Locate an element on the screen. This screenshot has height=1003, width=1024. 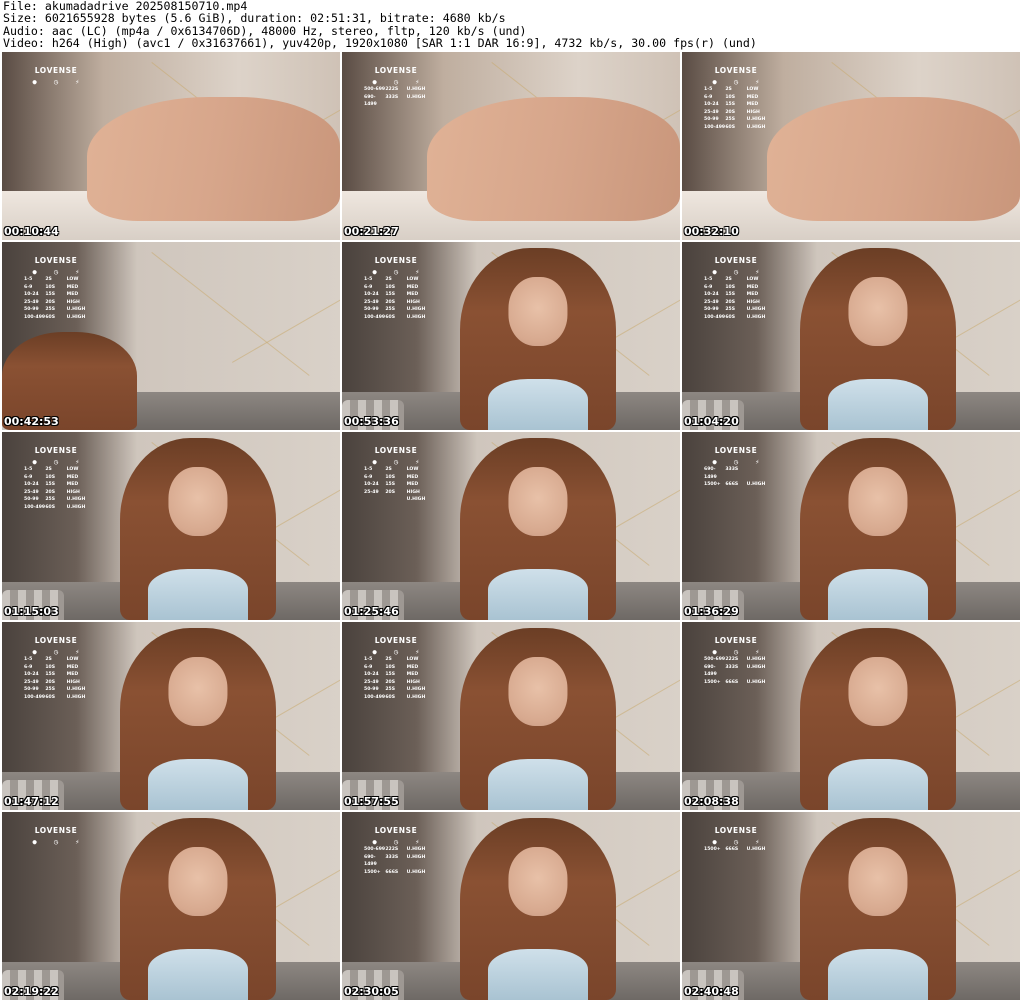
tip-tier-row: 1500+ 666S U.HIGH is located at coordinates (736, 485).